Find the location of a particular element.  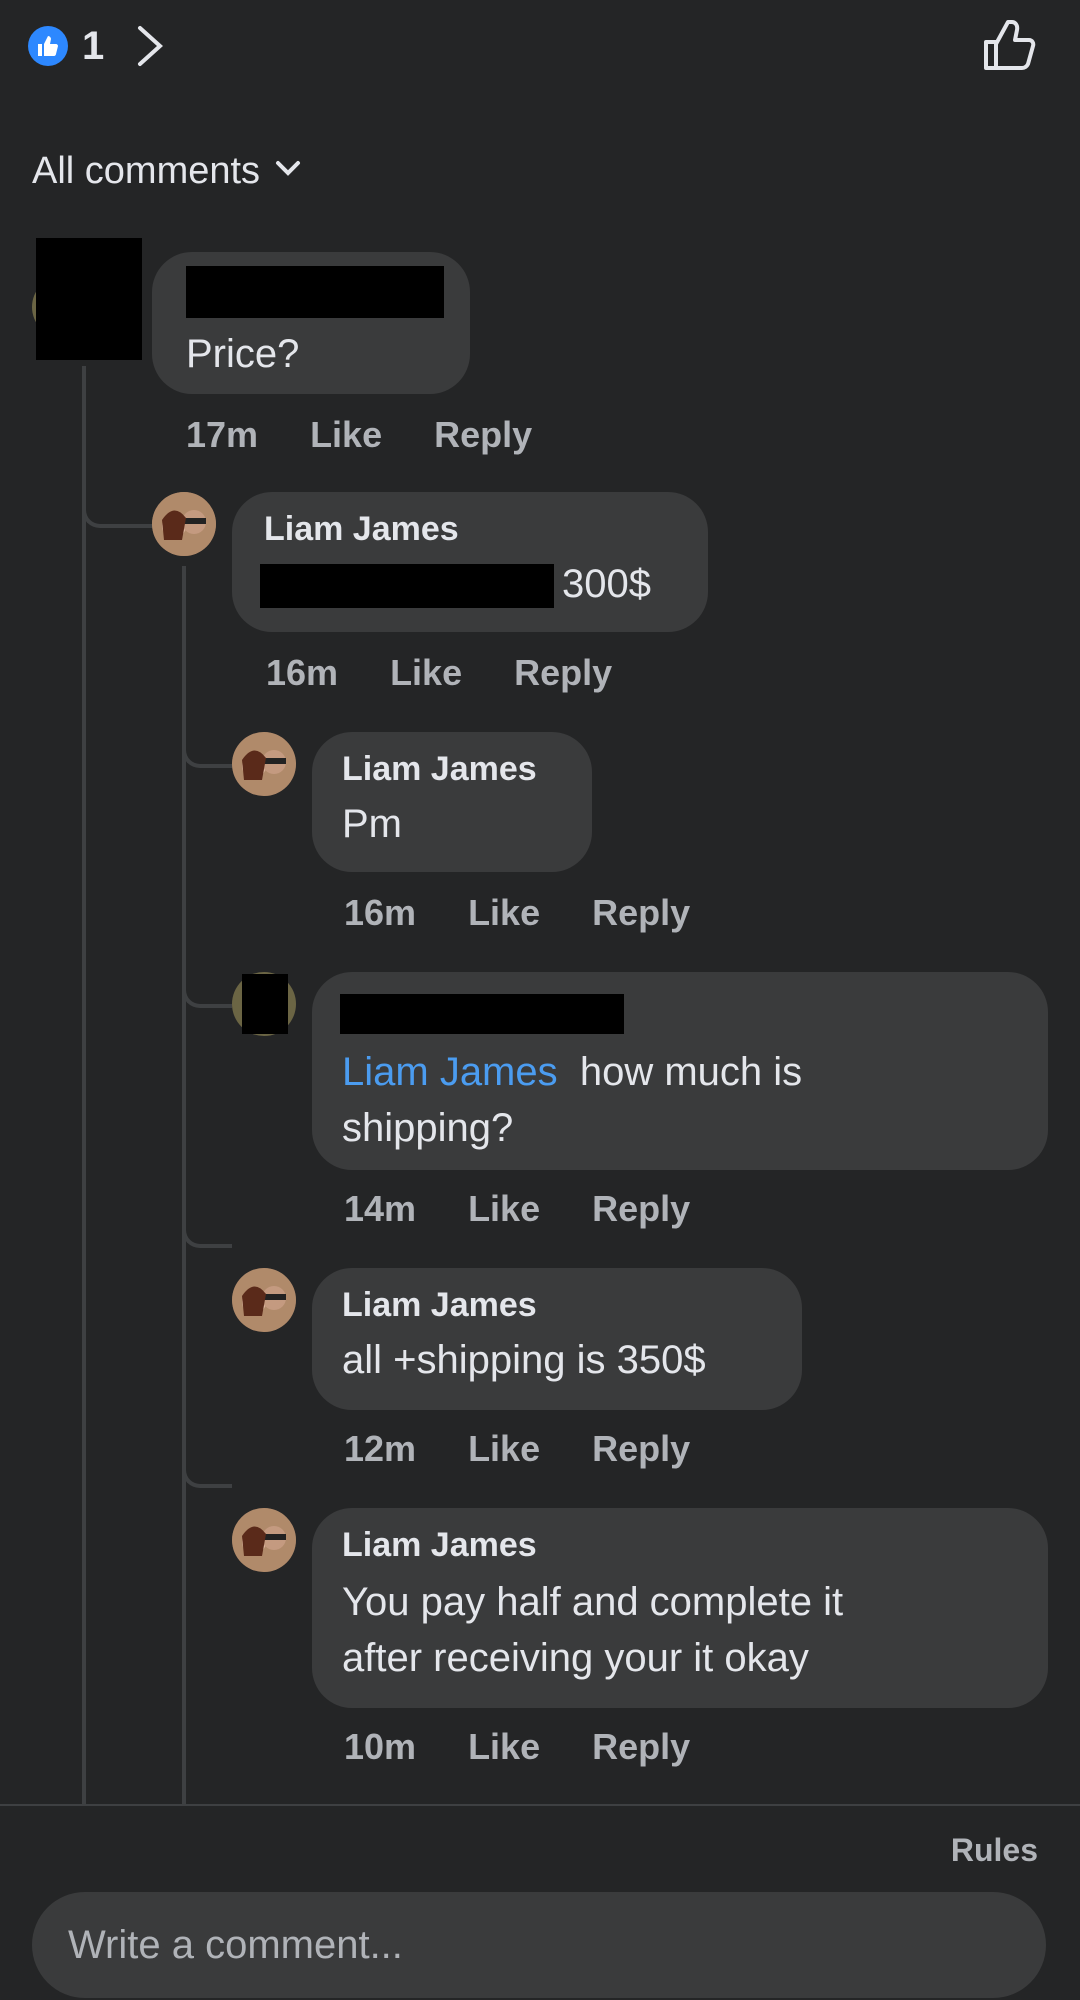

comment-bubble: Liam James all +shipping is 350$ is located at coordinates (557, 1339).